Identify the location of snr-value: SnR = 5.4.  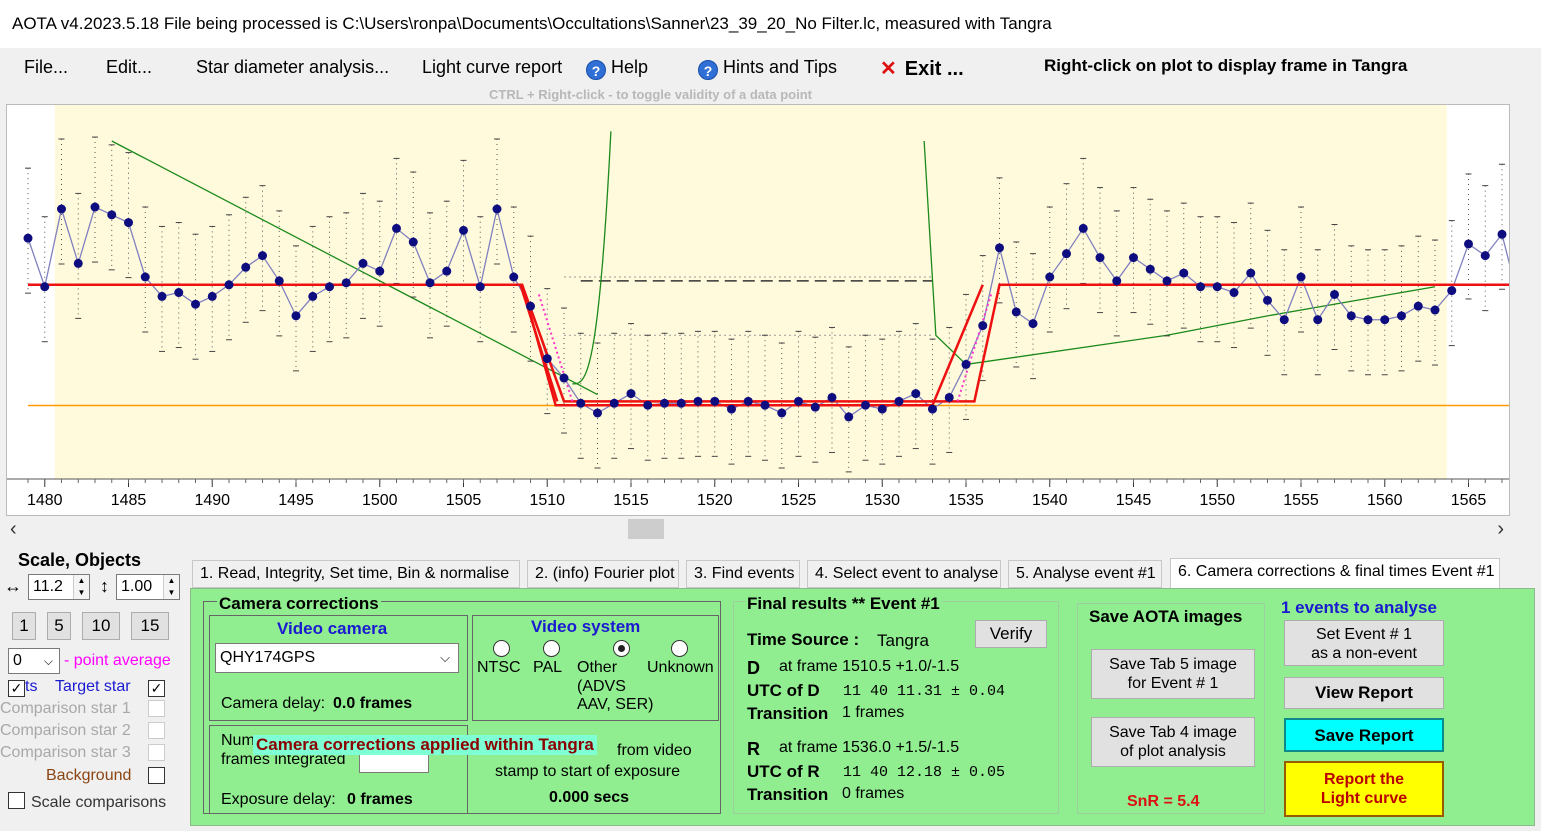
(1163, 801).